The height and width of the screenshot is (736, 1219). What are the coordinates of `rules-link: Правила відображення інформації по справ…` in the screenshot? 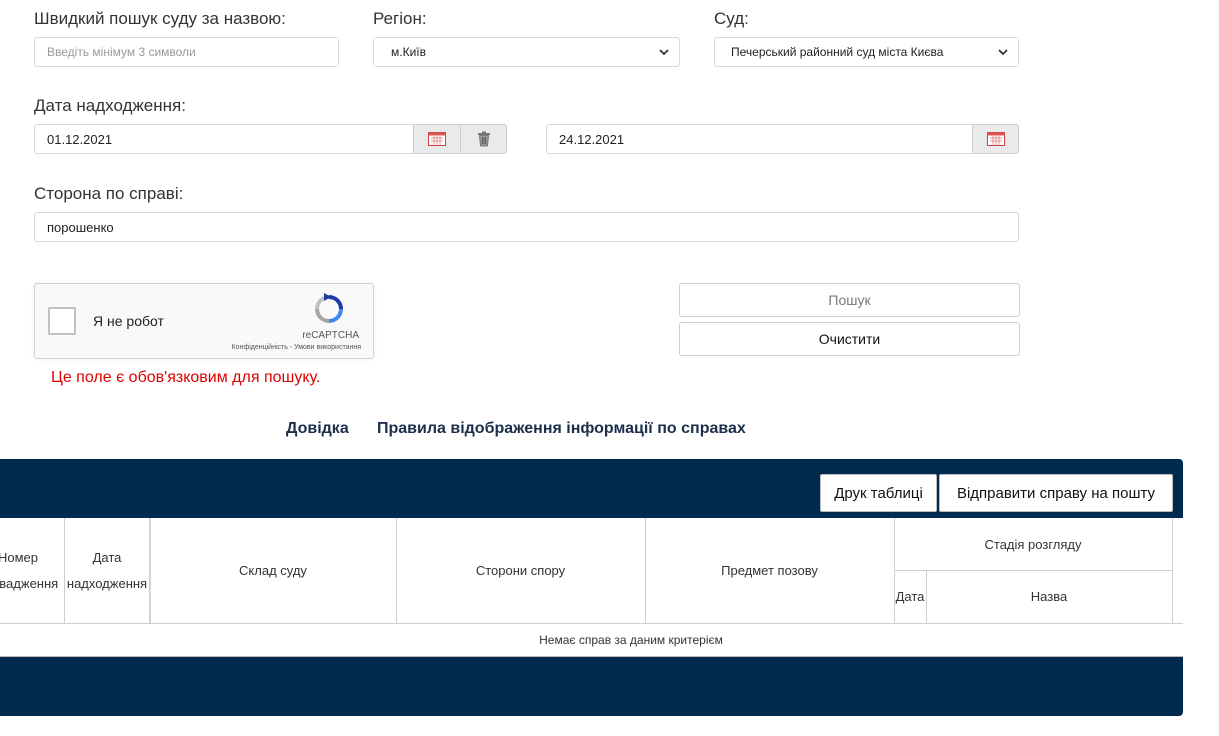 It's located at (561, 429).